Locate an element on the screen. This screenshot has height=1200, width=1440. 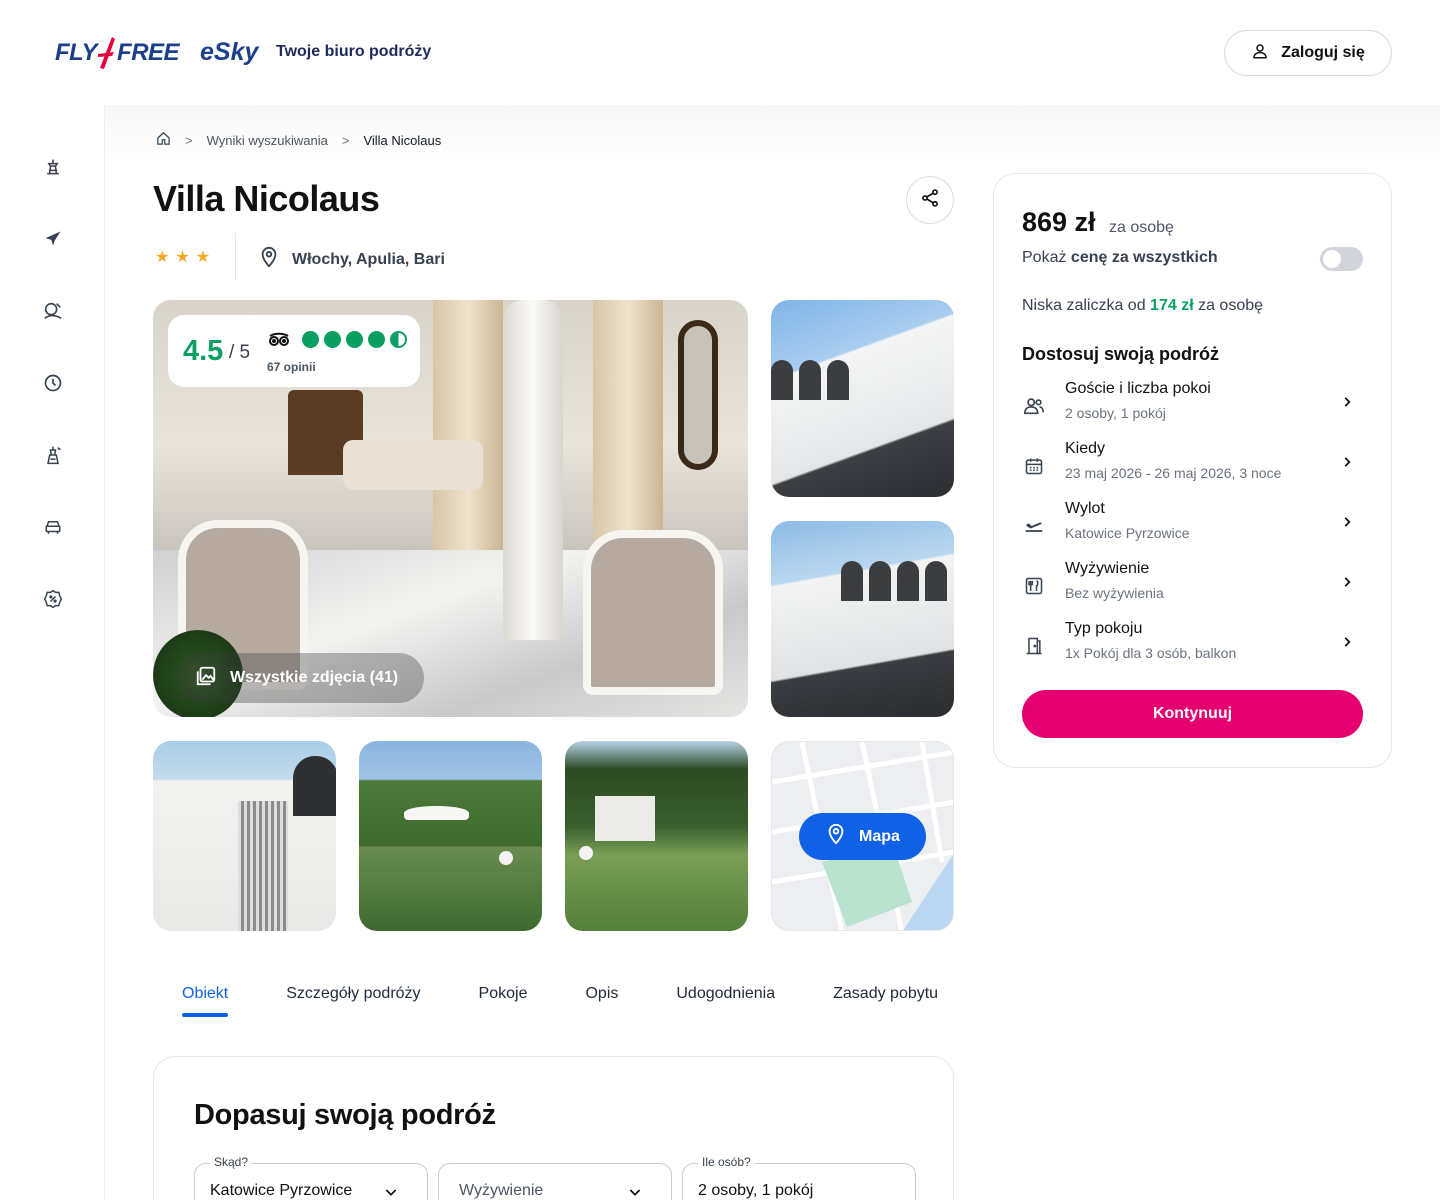
option-guests: Goście i liczba pokoi 2 osoby, 1 pokój is located at coordinates (1193, 405).